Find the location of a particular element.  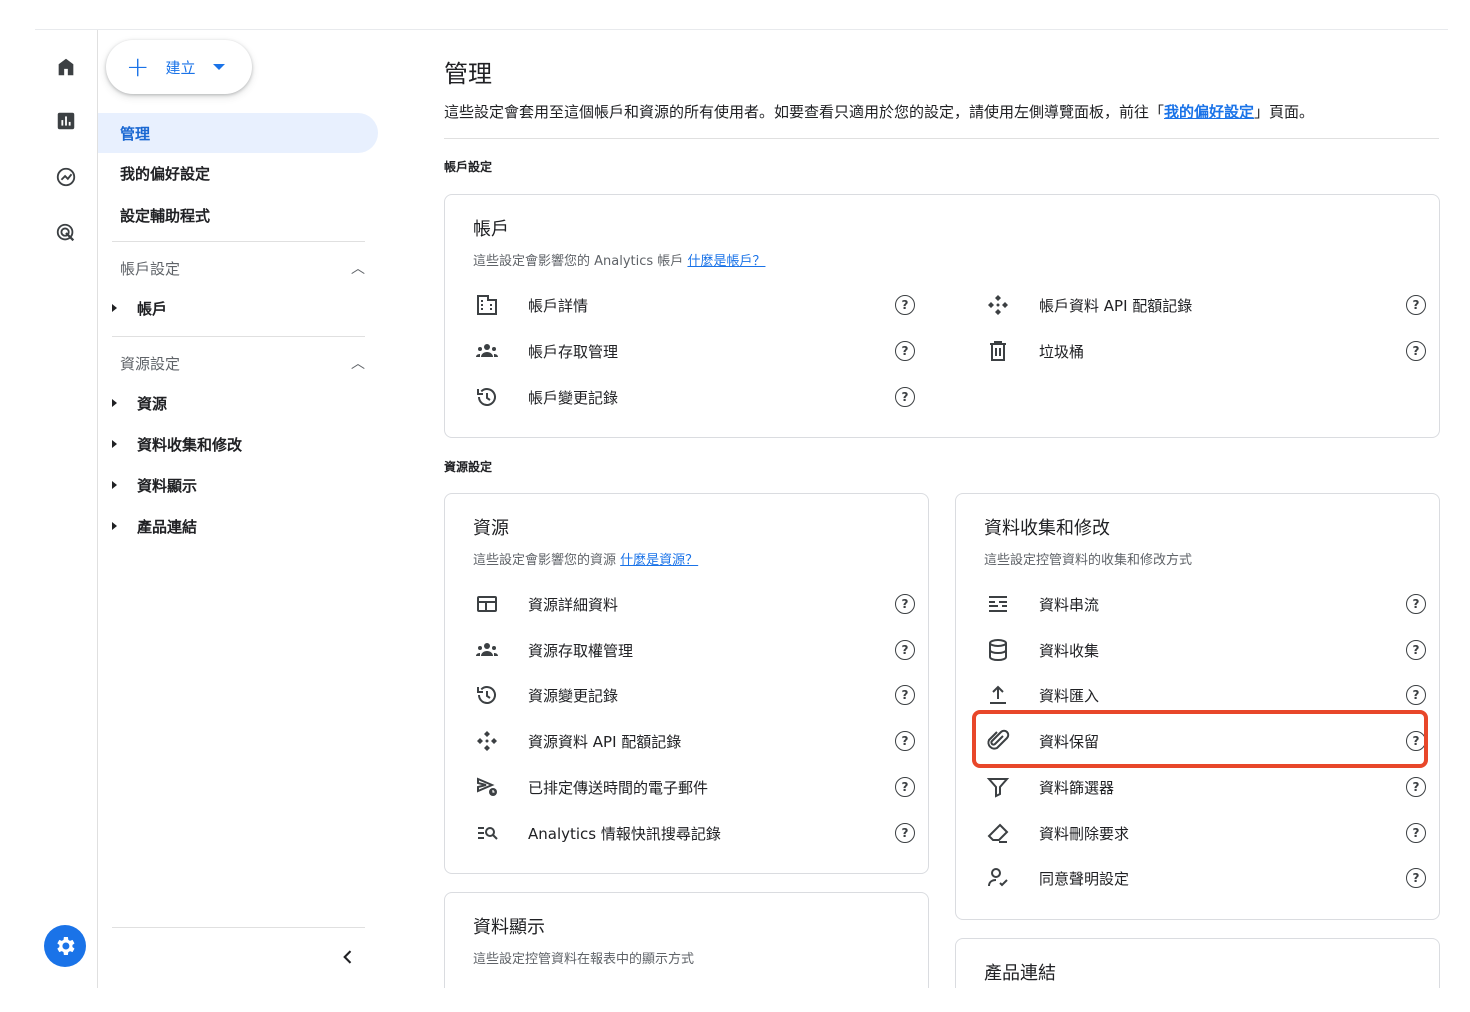

row-data-deletion: 資料刪除要求 ? is located at coordinates (1205, 833).